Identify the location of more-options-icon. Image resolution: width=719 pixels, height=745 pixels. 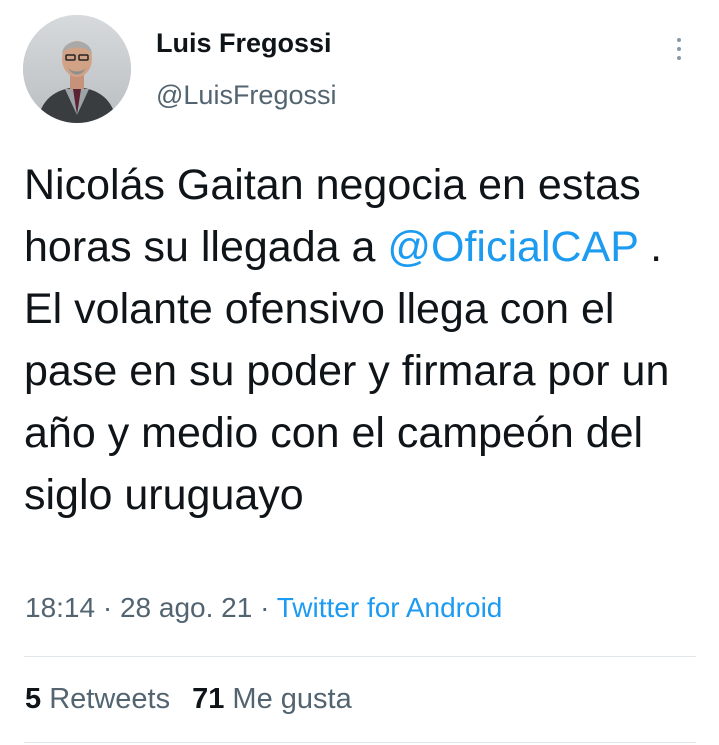
(679, 49).